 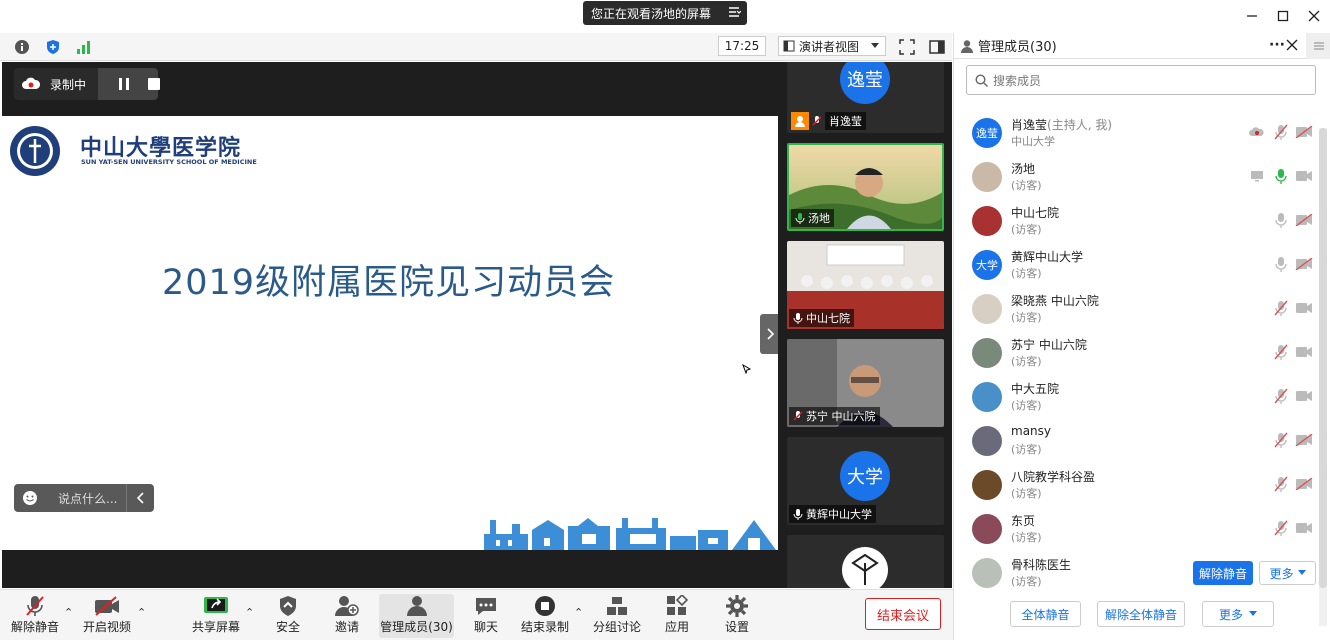 What do you see at coordinates (486, 616) in the screenshot?
I see `chat-button: 聊天` at bounding box center [486, 616].